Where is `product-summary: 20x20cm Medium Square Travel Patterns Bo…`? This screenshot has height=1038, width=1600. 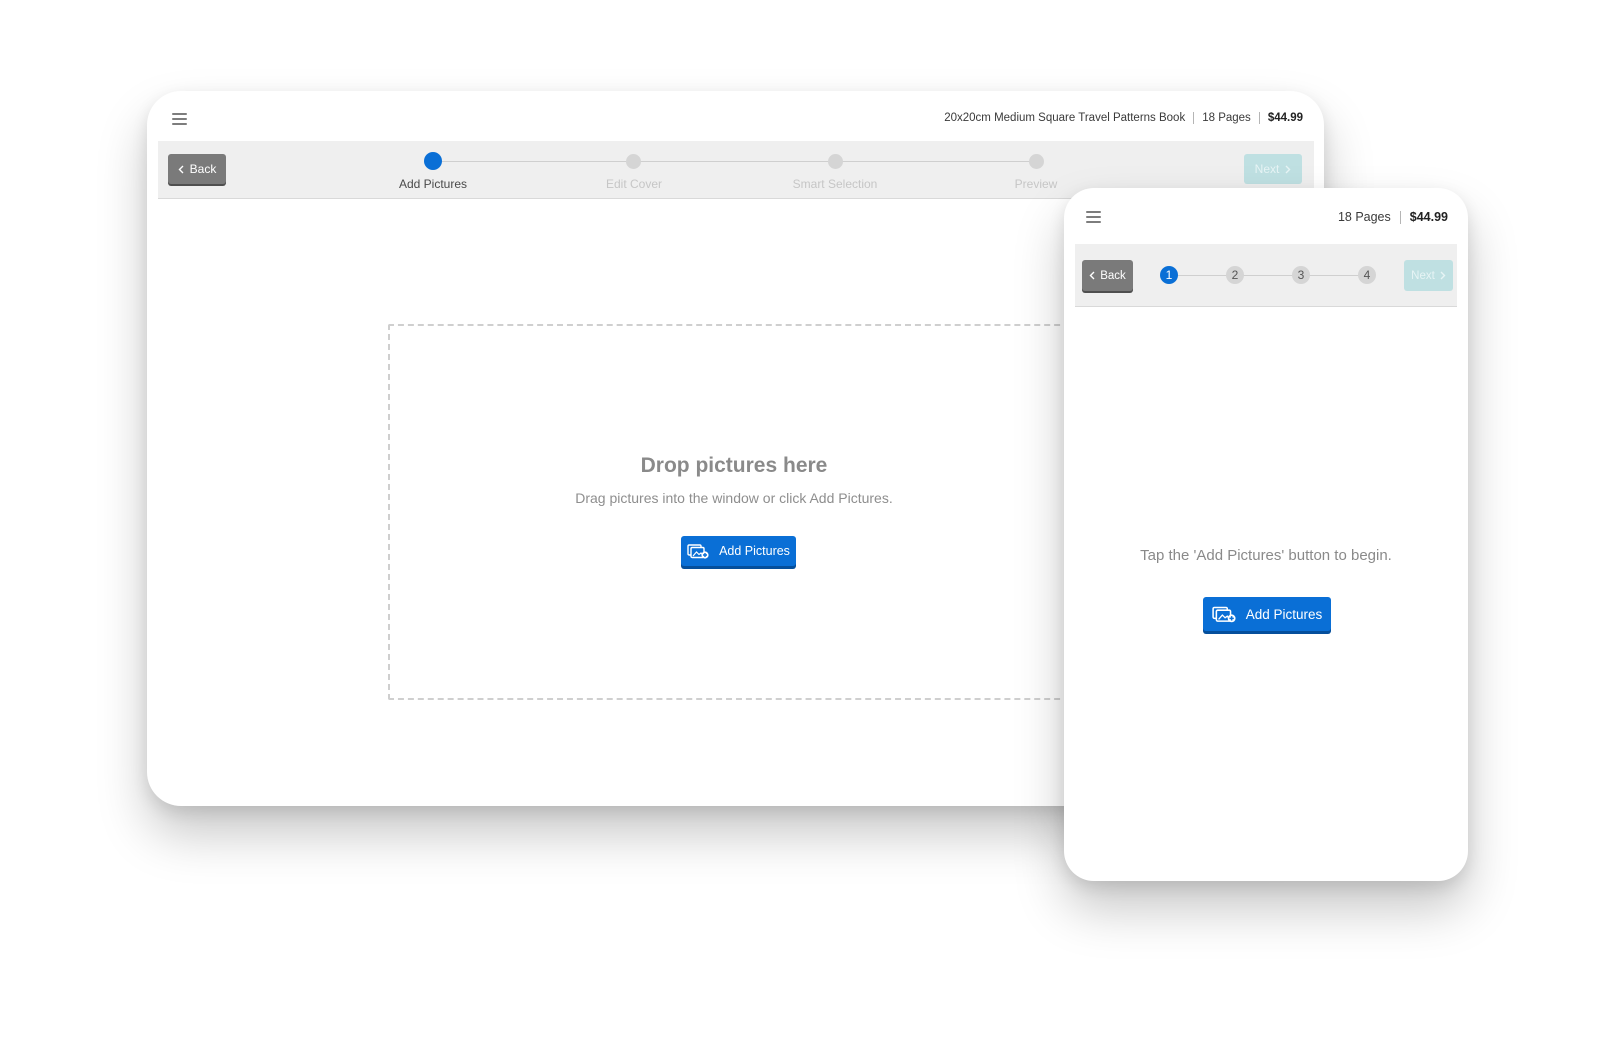
product-summary: 20x20cm Medium Square Travel Patterns Bo… is located at coordinates (1123, 118).